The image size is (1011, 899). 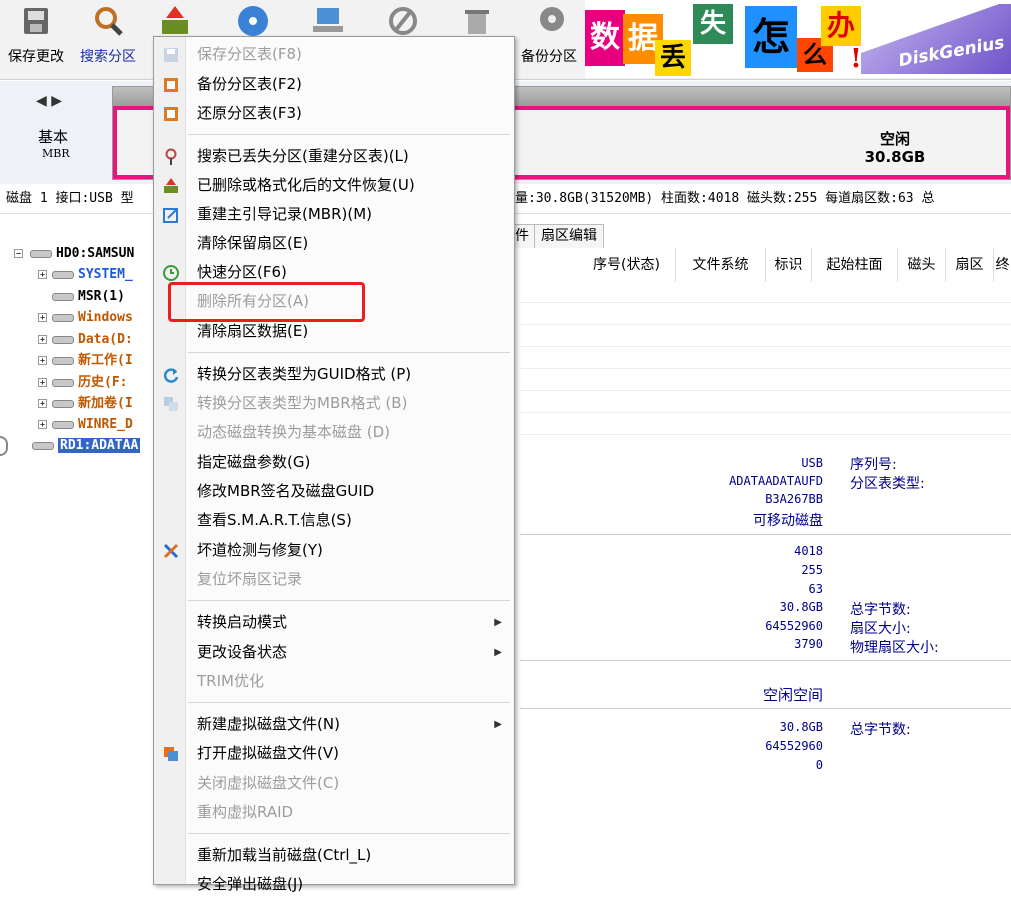 I want to click on detail-label: 序列号:, so click(x=873, y=465).